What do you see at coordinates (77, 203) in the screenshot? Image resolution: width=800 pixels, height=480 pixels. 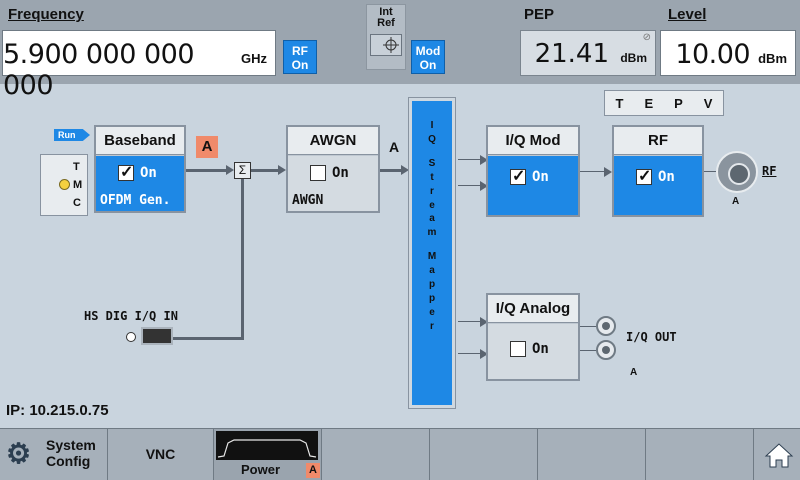 I see `tmc-clock-label: C` at bounding box center [77, 203].